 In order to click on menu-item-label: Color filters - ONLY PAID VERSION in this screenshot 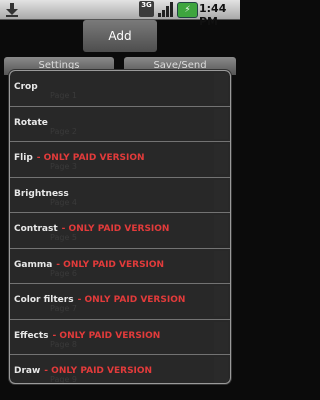, I will do `click(99, 300)`.